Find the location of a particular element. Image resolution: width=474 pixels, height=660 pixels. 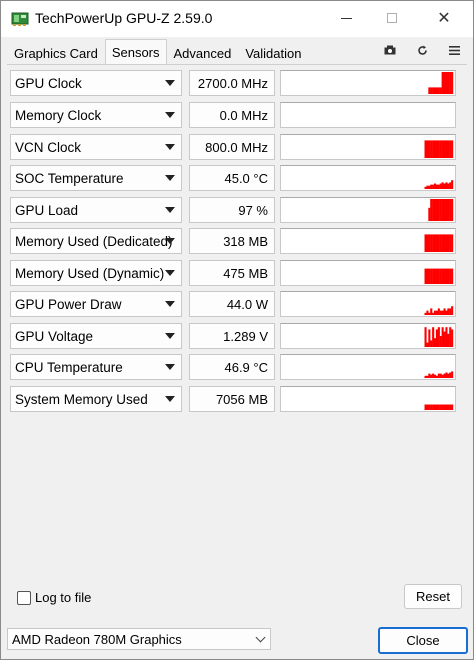

camera-icon is located at coordinates (390, 50).